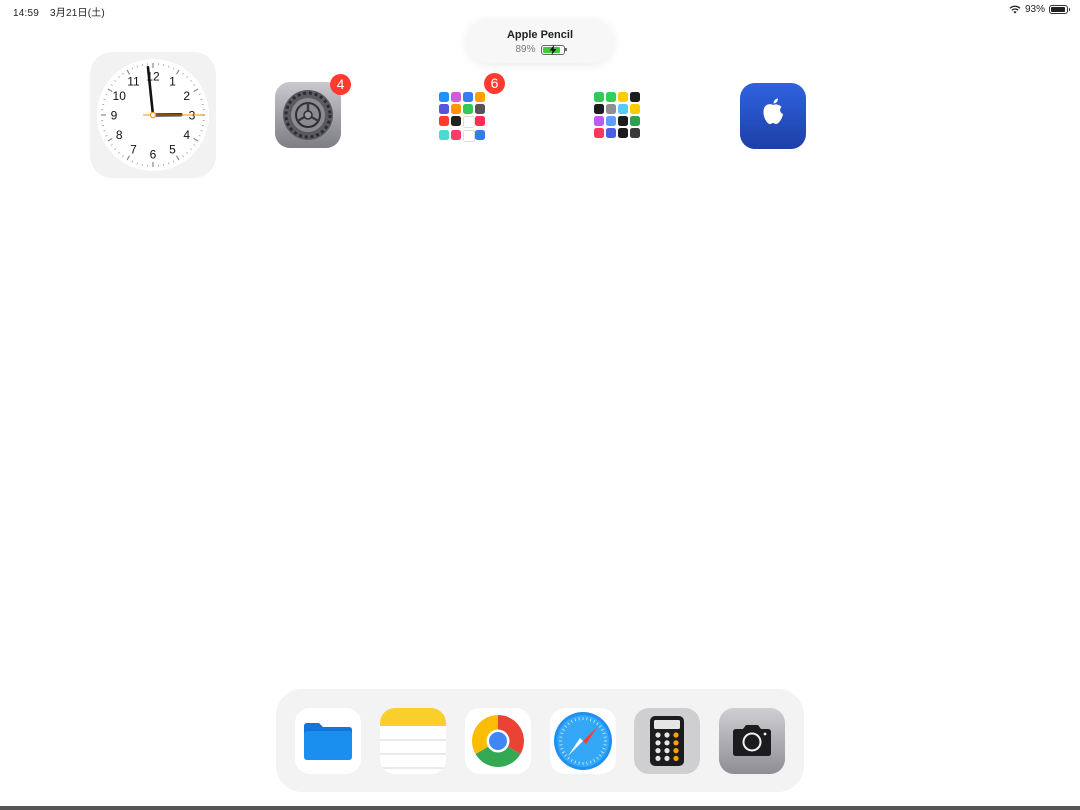 The height and width of the screenshot is (810, 1080). I want to click on files-folder-icon, so click(328, 741).